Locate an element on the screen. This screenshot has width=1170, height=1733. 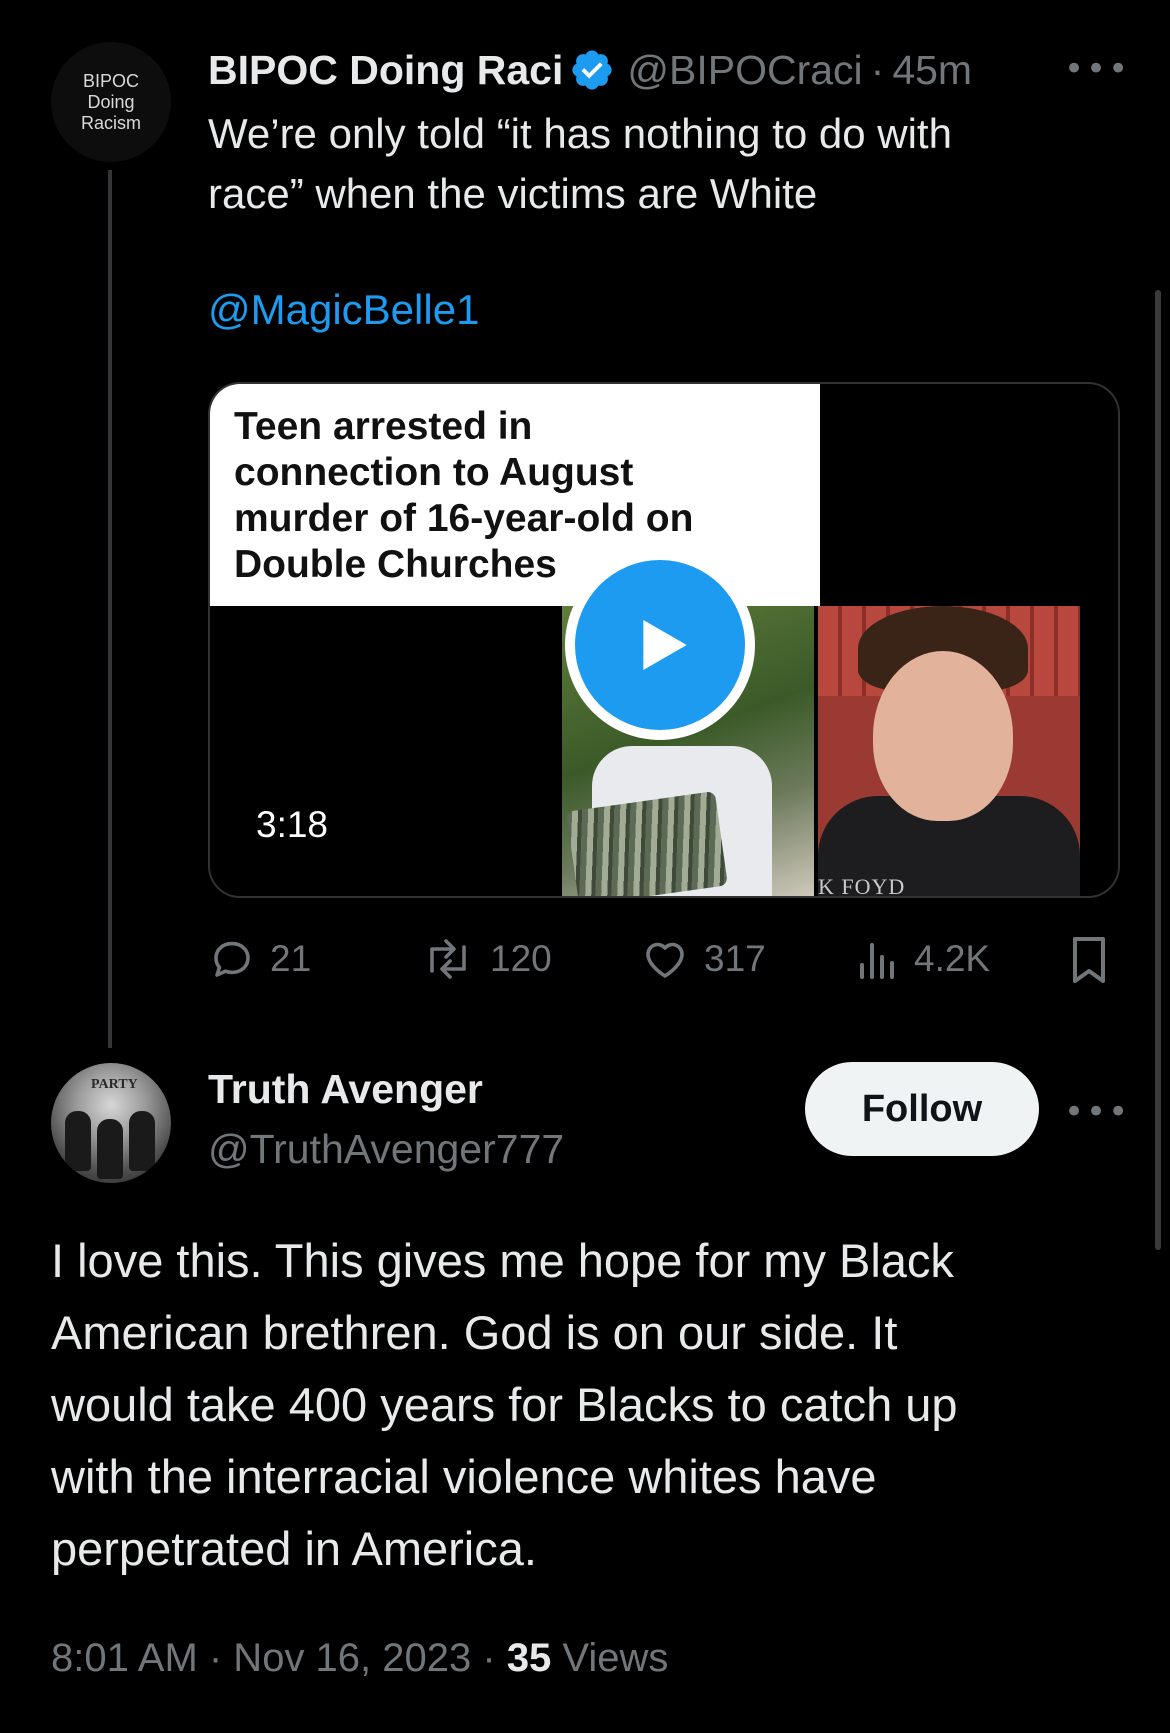
bookmark-action is located at coordinates (1089, 961).